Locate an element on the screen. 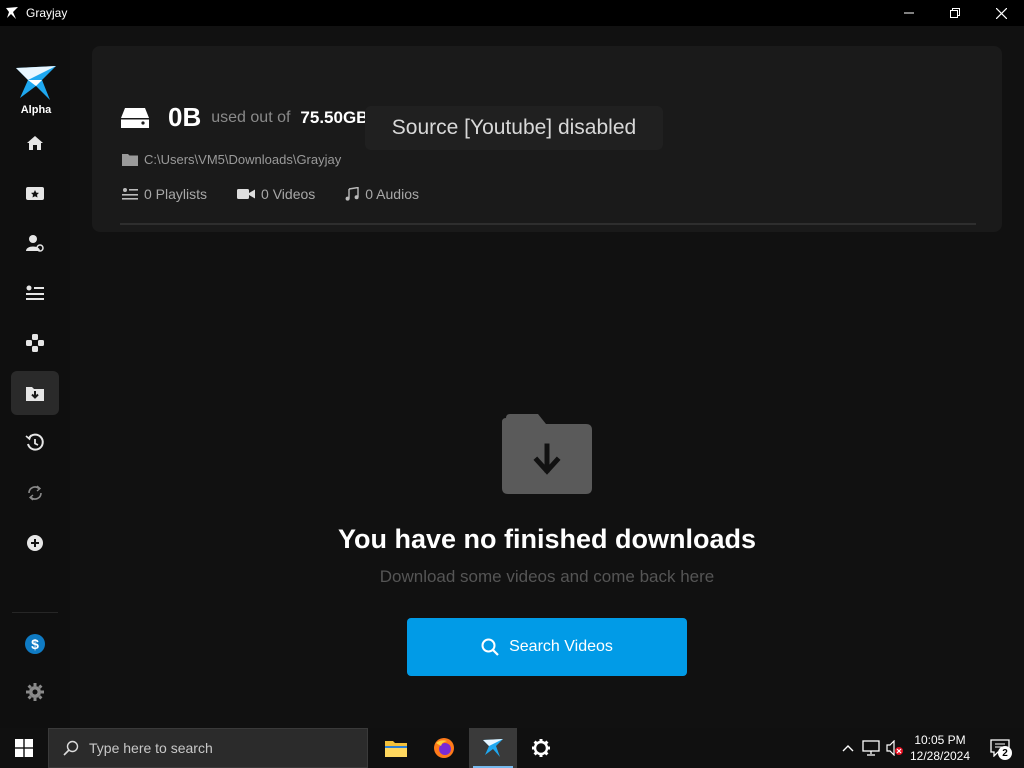  minimize-icon is located at coordinates (909, 13).